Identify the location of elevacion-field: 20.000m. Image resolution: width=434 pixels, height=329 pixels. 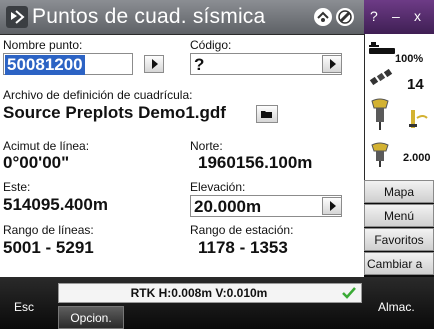
(266, 206).